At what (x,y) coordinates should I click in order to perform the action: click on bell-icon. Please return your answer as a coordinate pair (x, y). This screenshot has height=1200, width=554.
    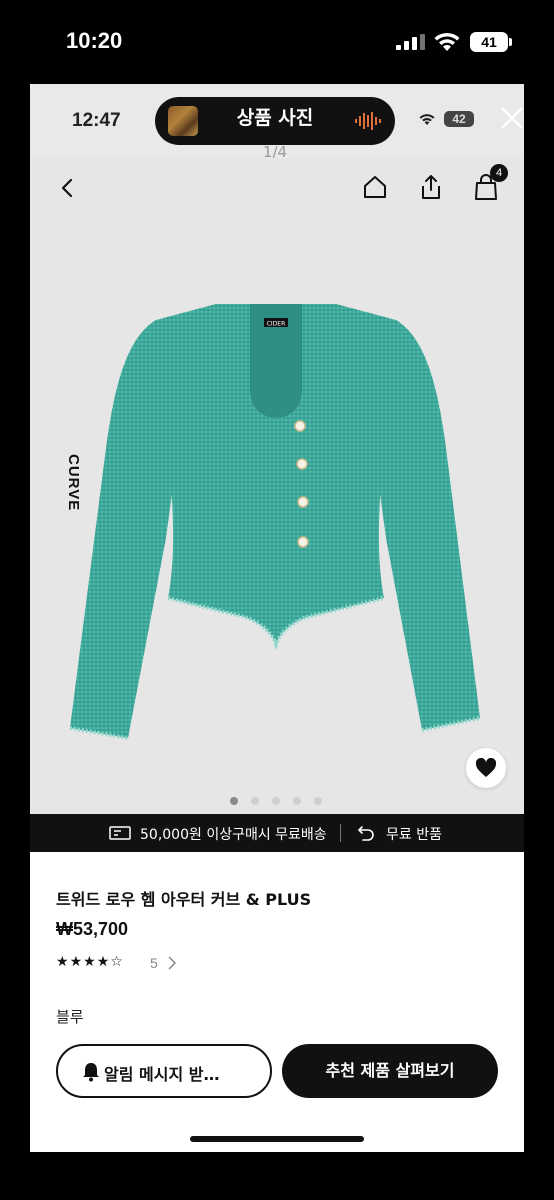
    Looking at the image, I should click on (91, 1072).